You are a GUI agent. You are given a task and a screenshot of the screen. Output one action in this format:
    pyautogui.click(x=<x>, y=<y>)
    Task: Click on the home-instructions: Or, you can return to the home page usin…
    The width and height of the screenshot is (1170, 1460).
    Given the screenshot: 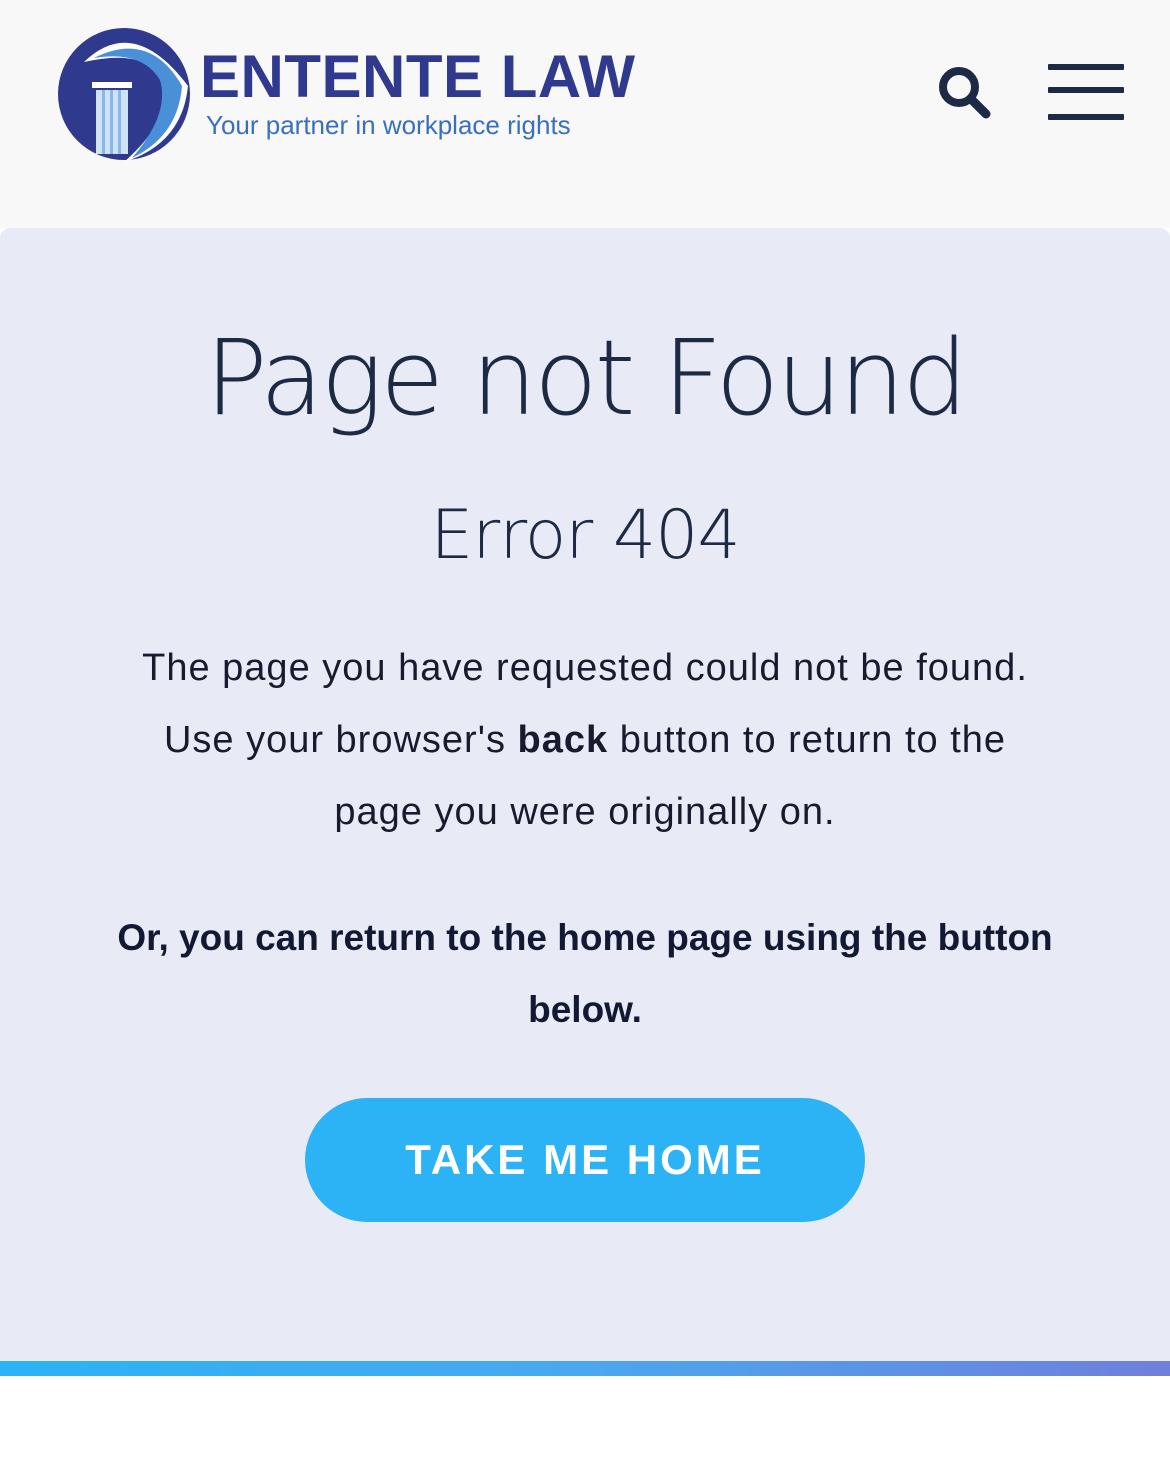 What is the action you would take?
    pyautogui.click(x=585, y=973)
    